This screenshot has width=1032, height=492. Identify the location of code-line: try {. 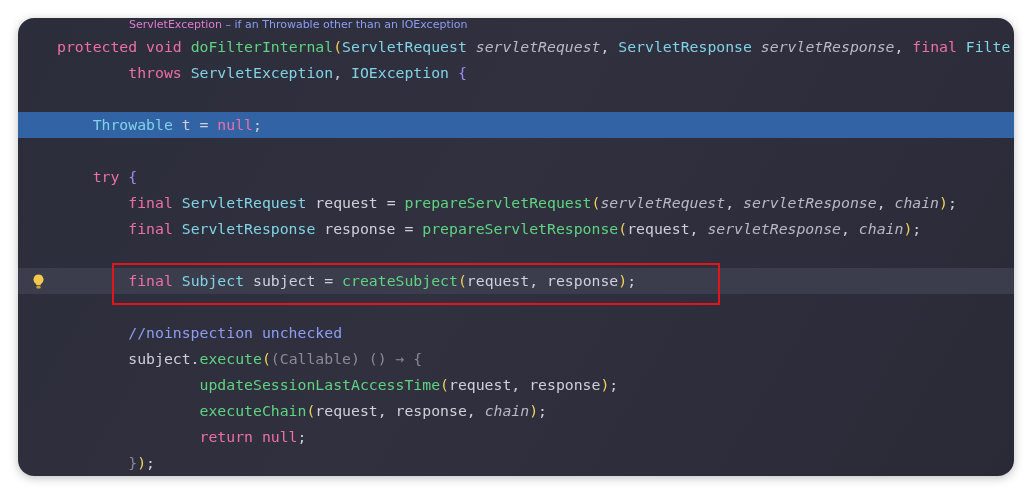
(115, 176).